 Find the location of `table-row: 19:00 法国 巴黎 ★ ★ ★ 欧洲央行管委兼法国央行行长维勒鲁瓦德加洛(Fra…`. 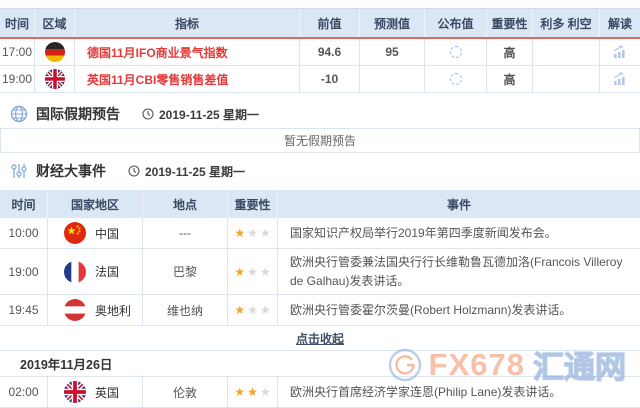

table-row: 19:00 法国 巴黎 ★ ★ ★ 欧洲央行管委兼法国央行行长维勒鲁瓦德加洛(Fra… is located at coordinates (320, 272).